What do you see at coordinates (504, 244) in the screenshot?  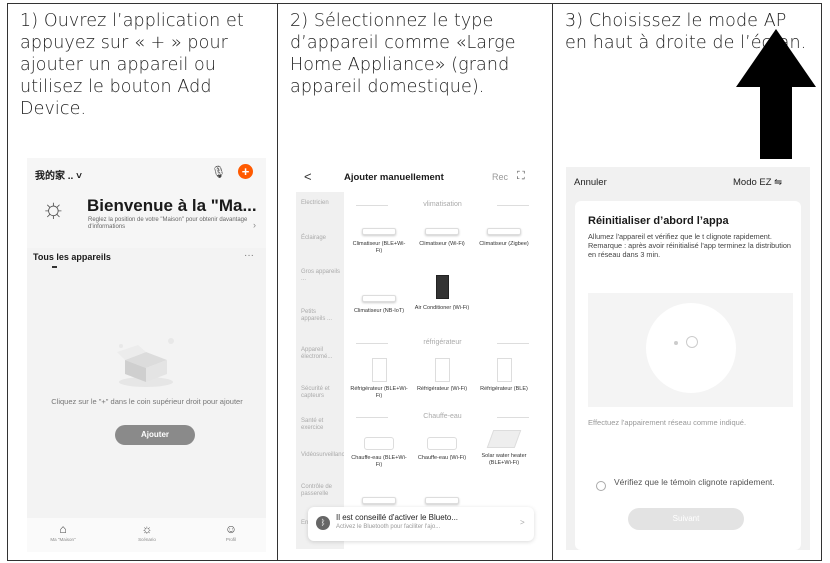 I see `device-label: Climatiseur (Zigbee)` at bounding box center [504, 244].